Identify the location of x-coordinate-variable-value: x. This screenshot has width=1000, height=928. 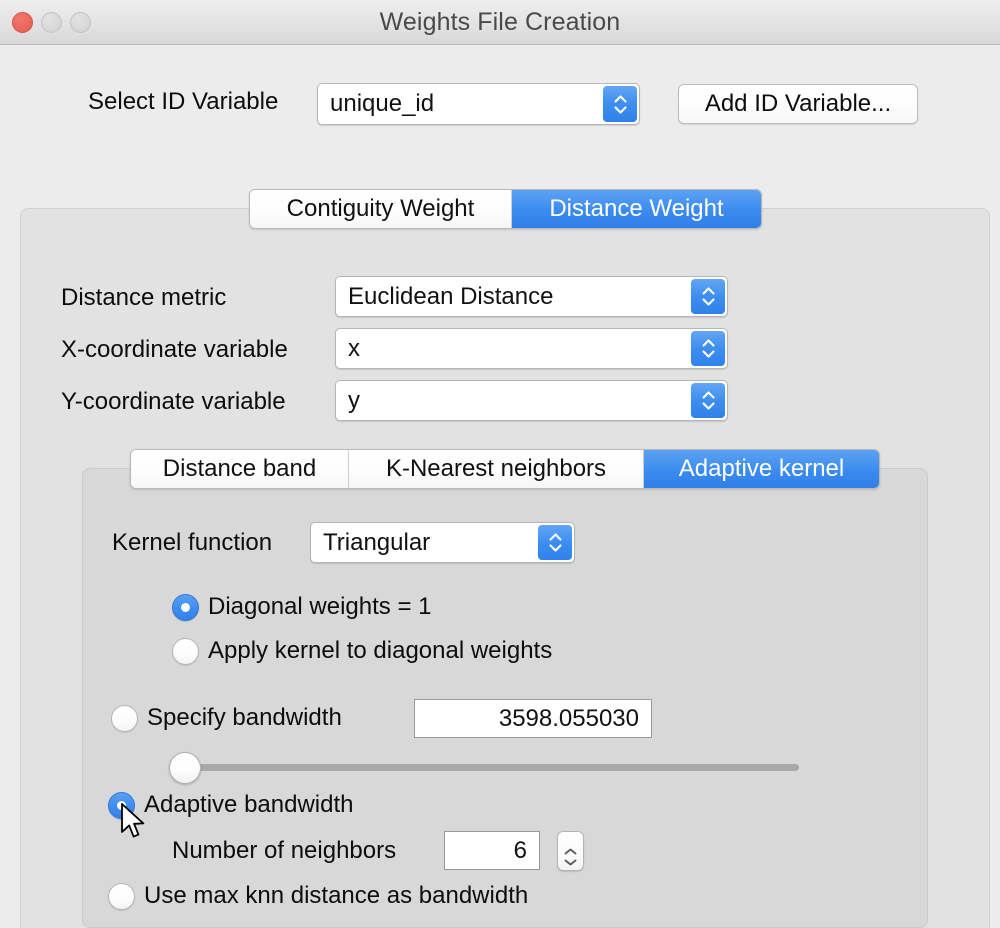
(354, 348).